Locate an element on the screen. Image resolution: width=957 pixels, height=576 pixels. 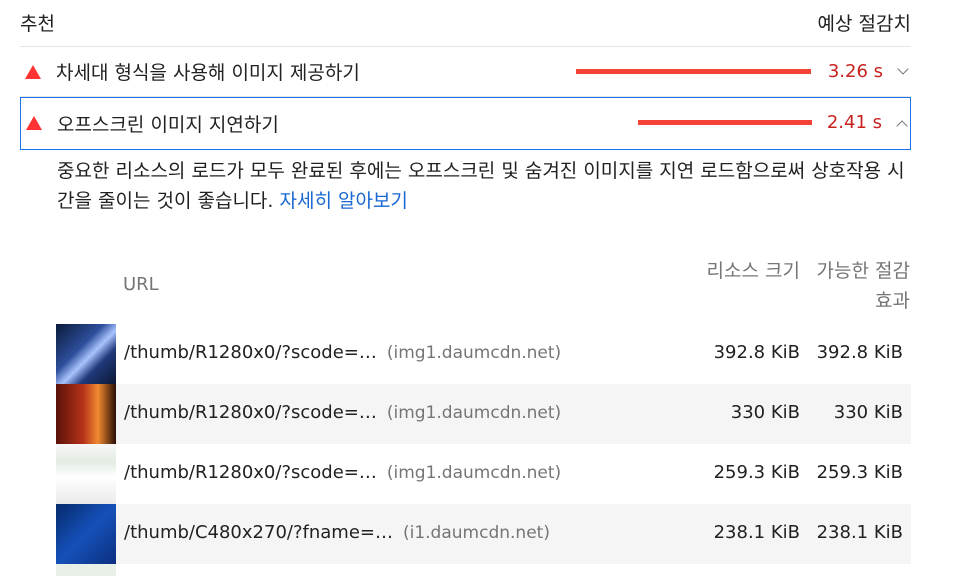
chevron-up-icon is located at coordinates (902, 126).